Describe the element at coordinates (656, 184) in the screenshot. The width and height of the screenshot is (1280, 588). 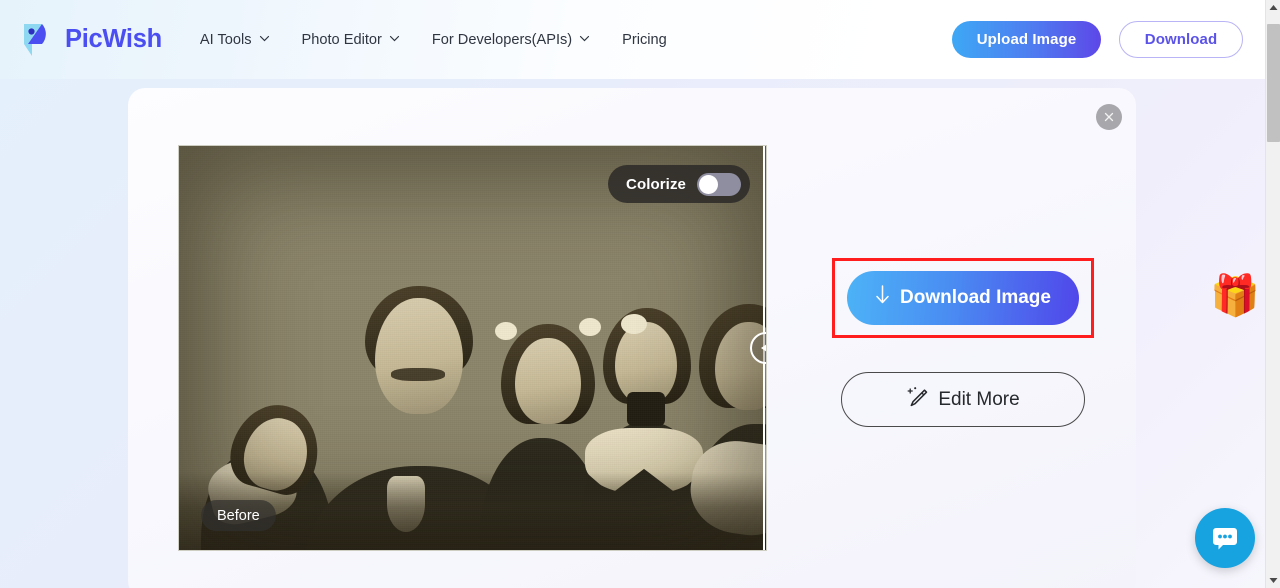
I see `colorize-label: Colorize` at that location.